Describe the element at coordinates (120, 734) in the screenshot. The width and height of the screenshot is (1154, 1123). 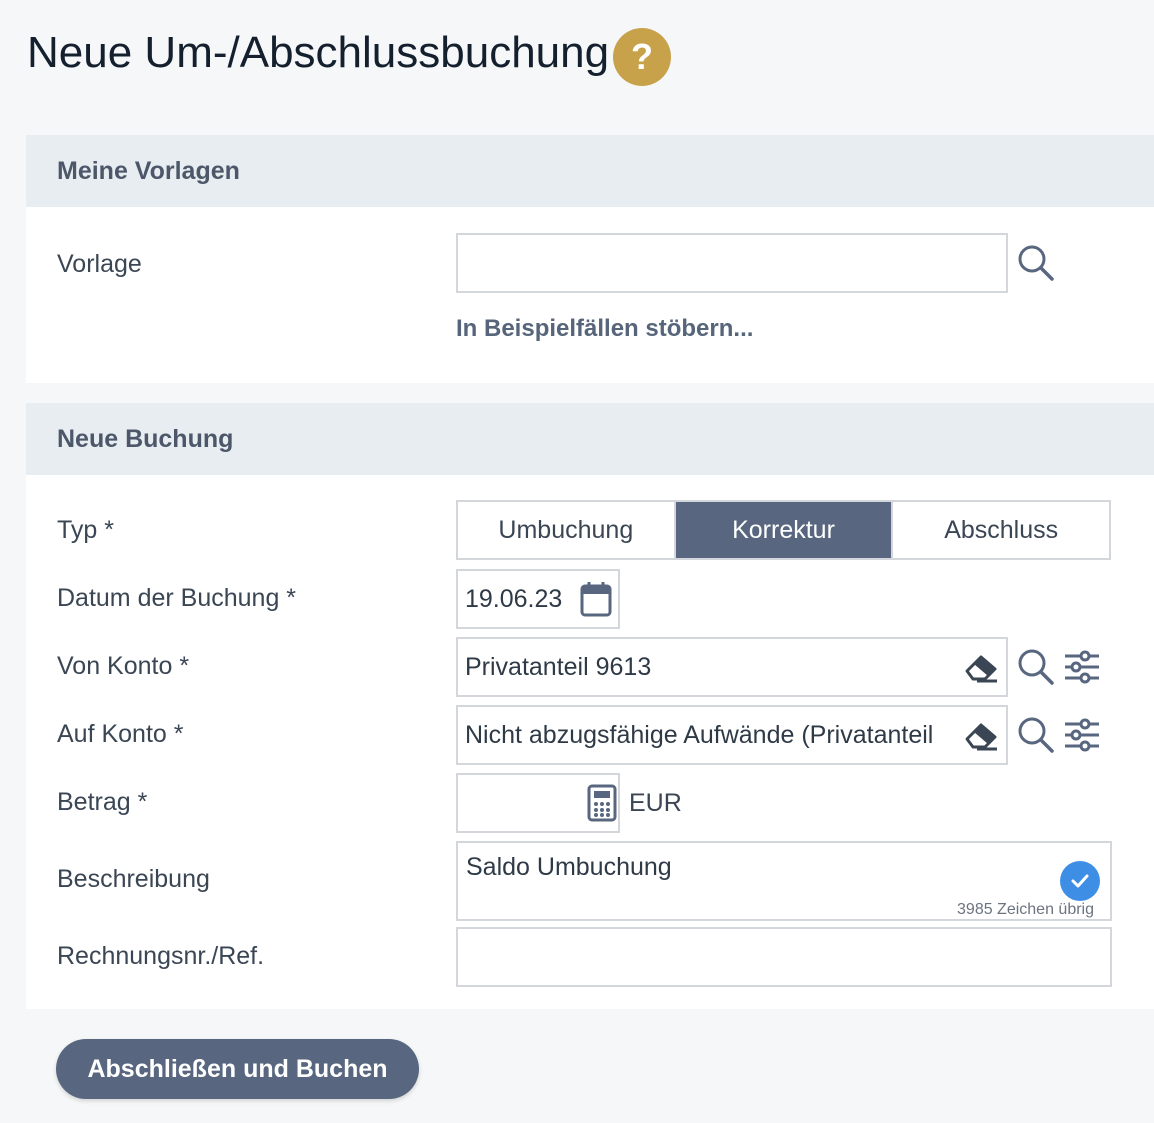
I see `auf-konto-label: Auf Konto *` at that location.